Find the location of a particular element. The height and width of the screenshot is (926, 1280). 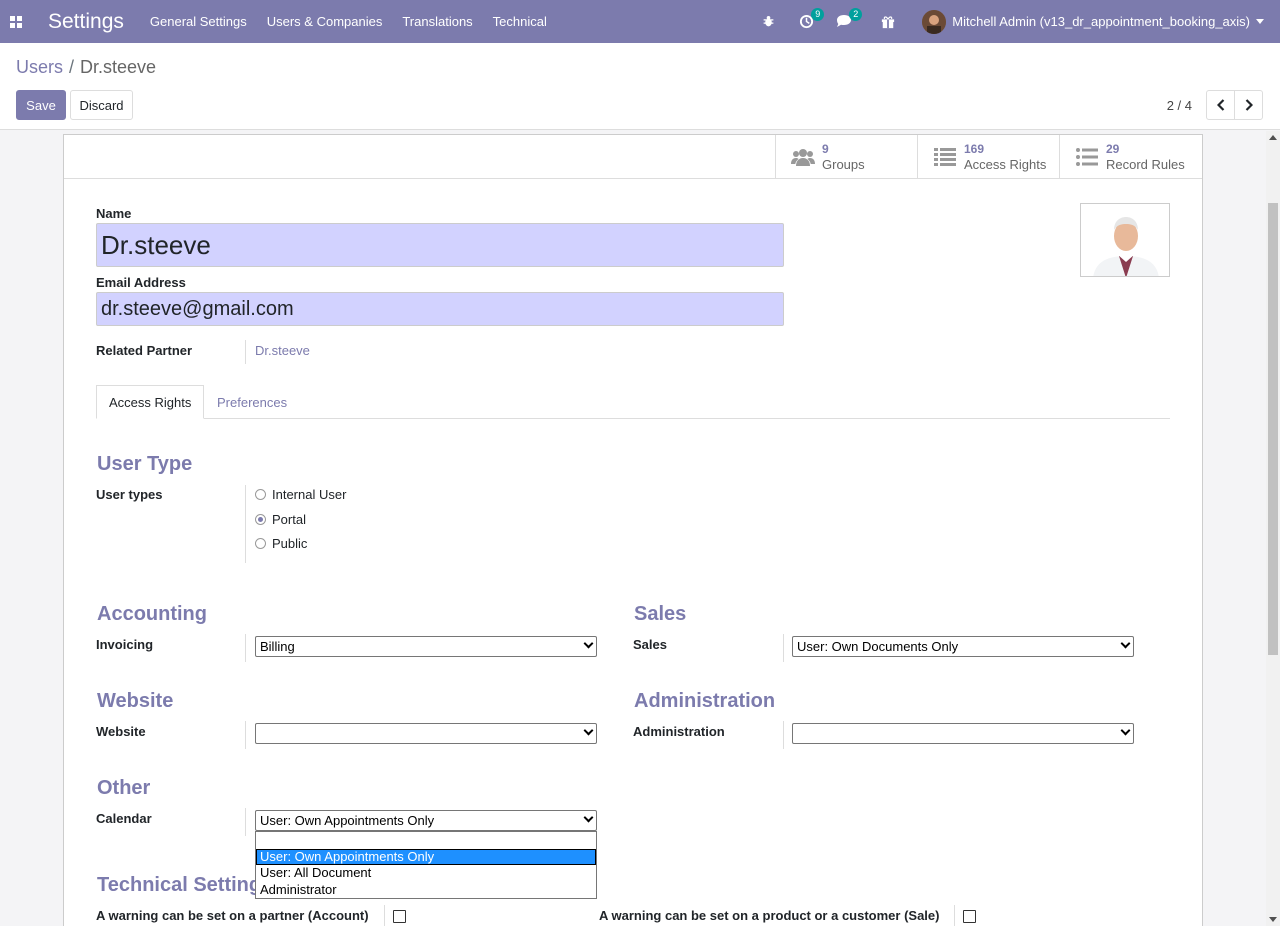

gift-icon is located at coordinates (888, 22).